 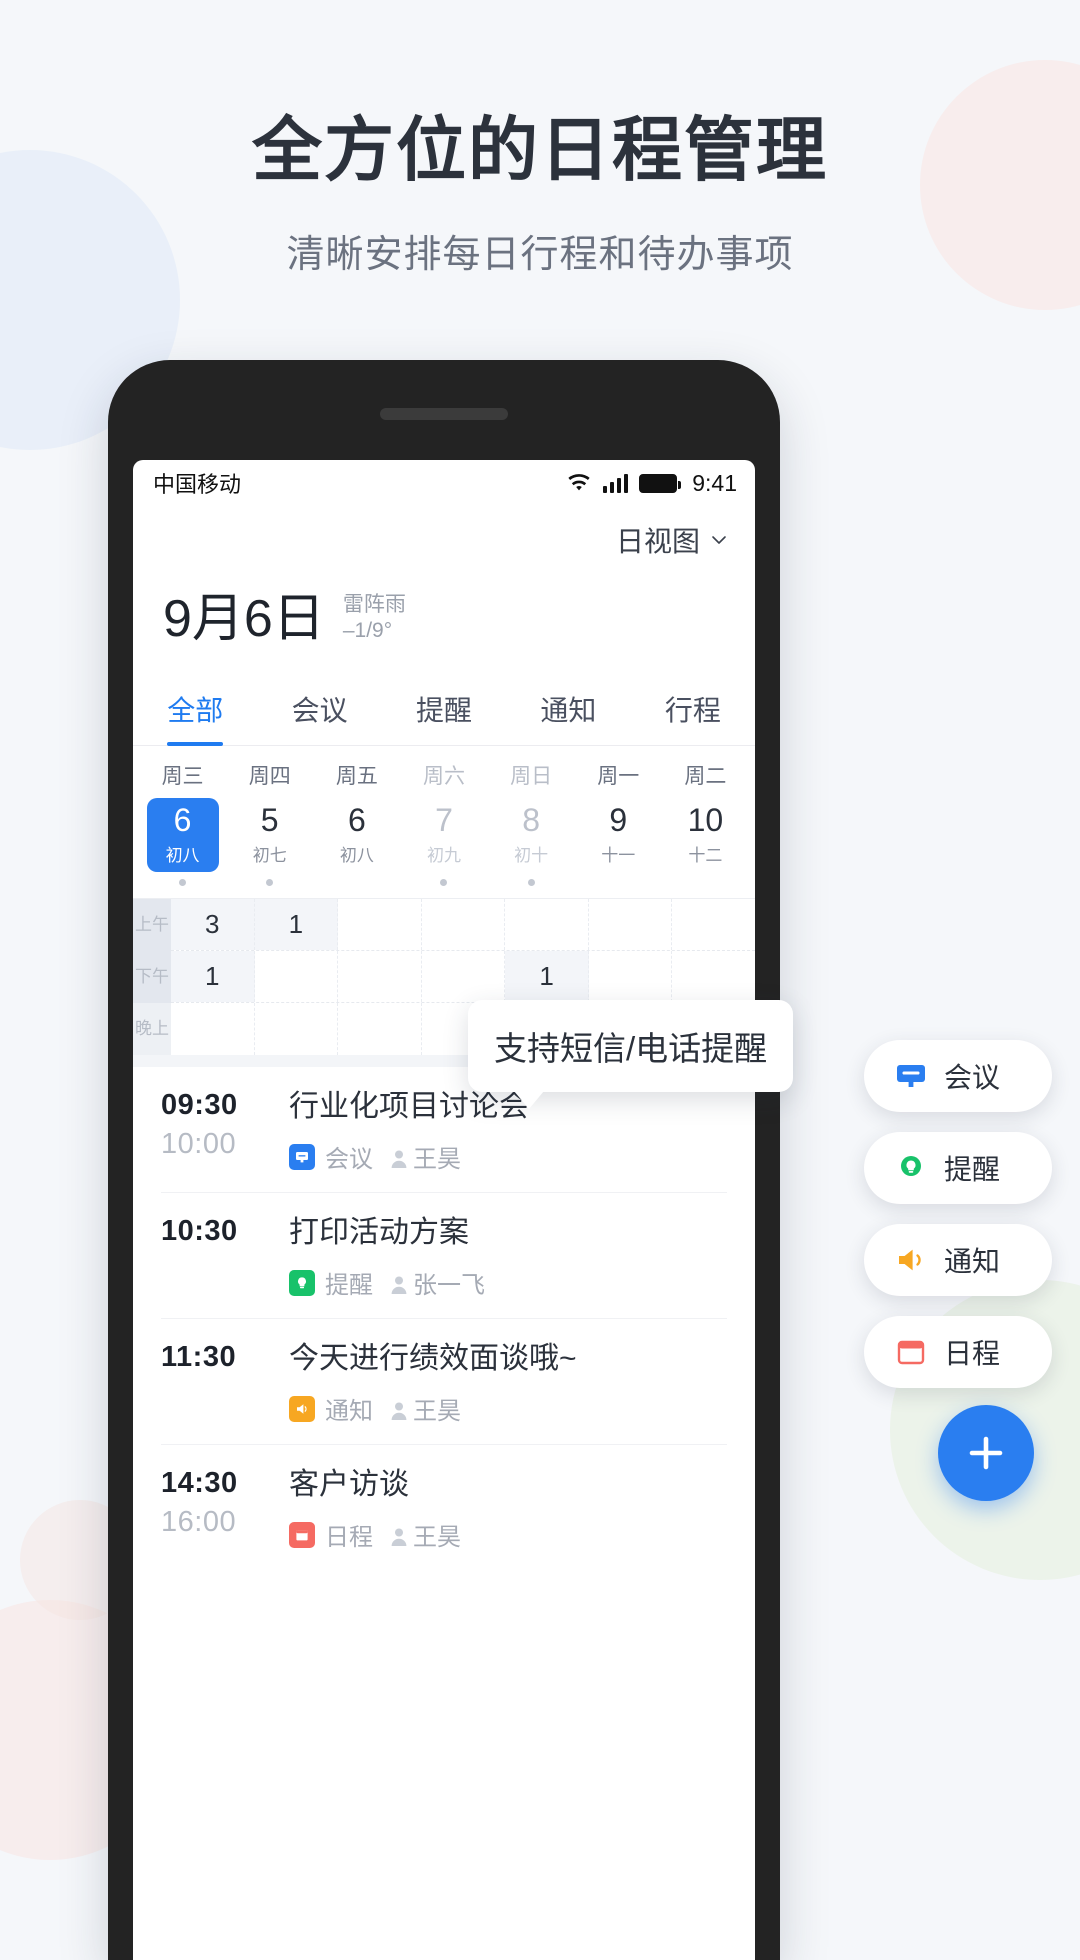 I want to click on week-day-number: 7, so click(x=444, y=820).